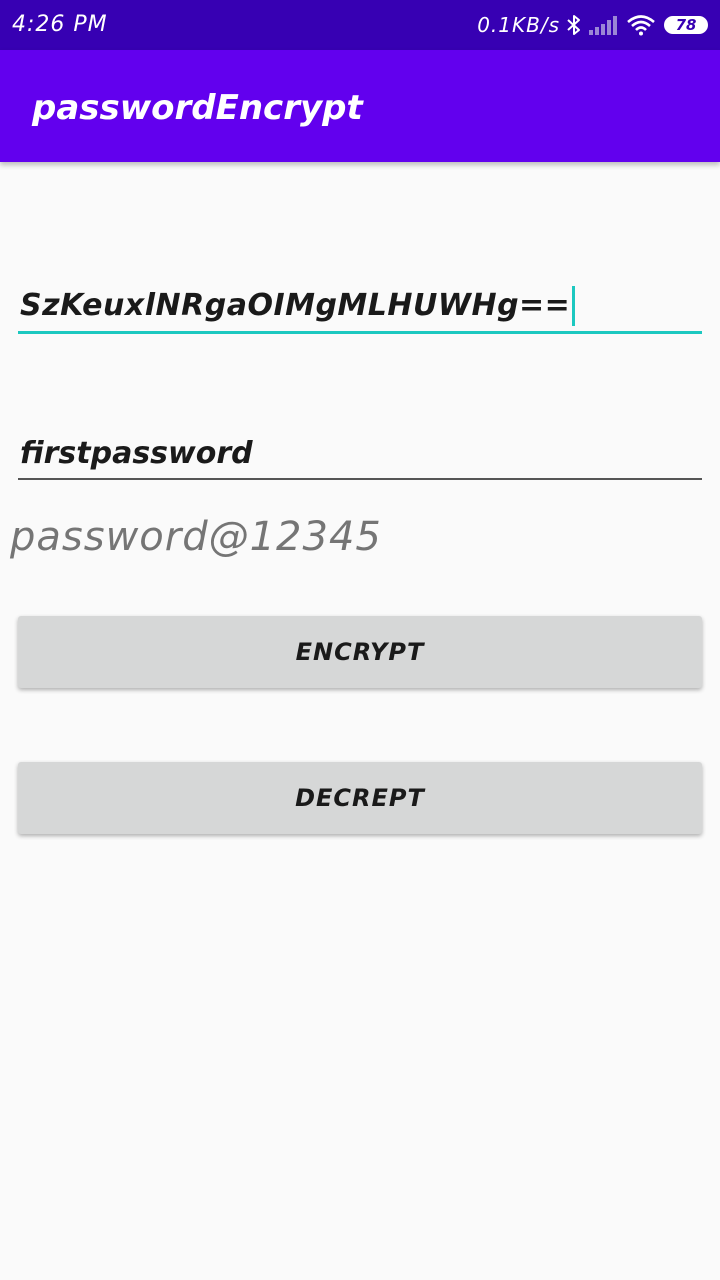 Image resolution: width=720 pixels, height=1280 pixels. I want to click on password-input-value: firstpassword, so click(136, 453).